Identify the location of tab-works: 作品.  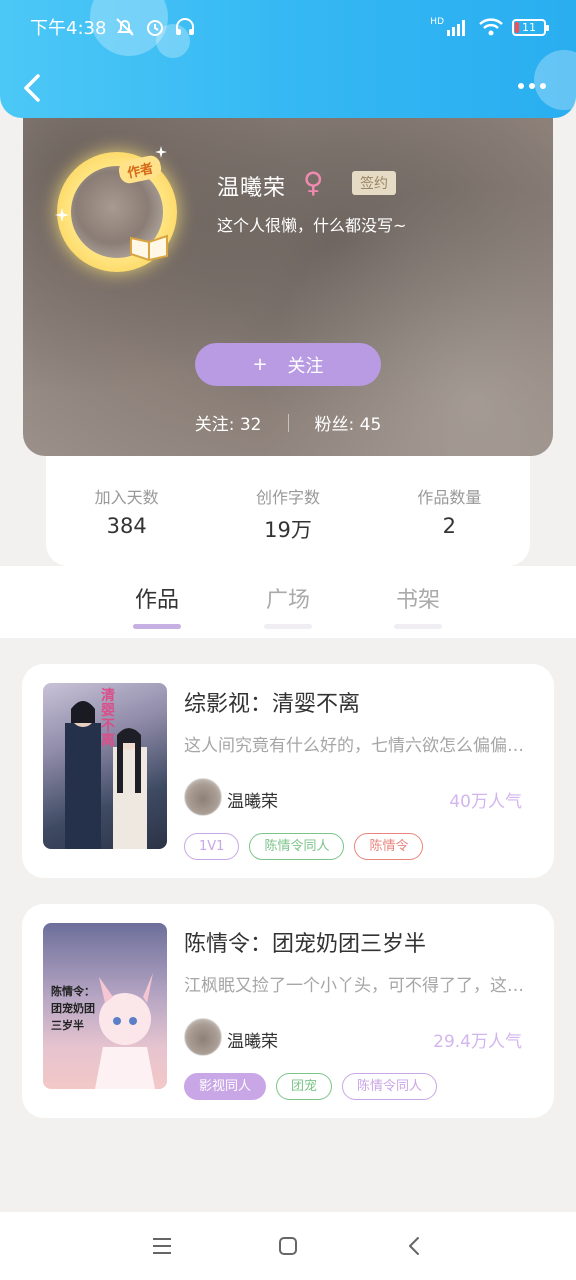
(157, 605).